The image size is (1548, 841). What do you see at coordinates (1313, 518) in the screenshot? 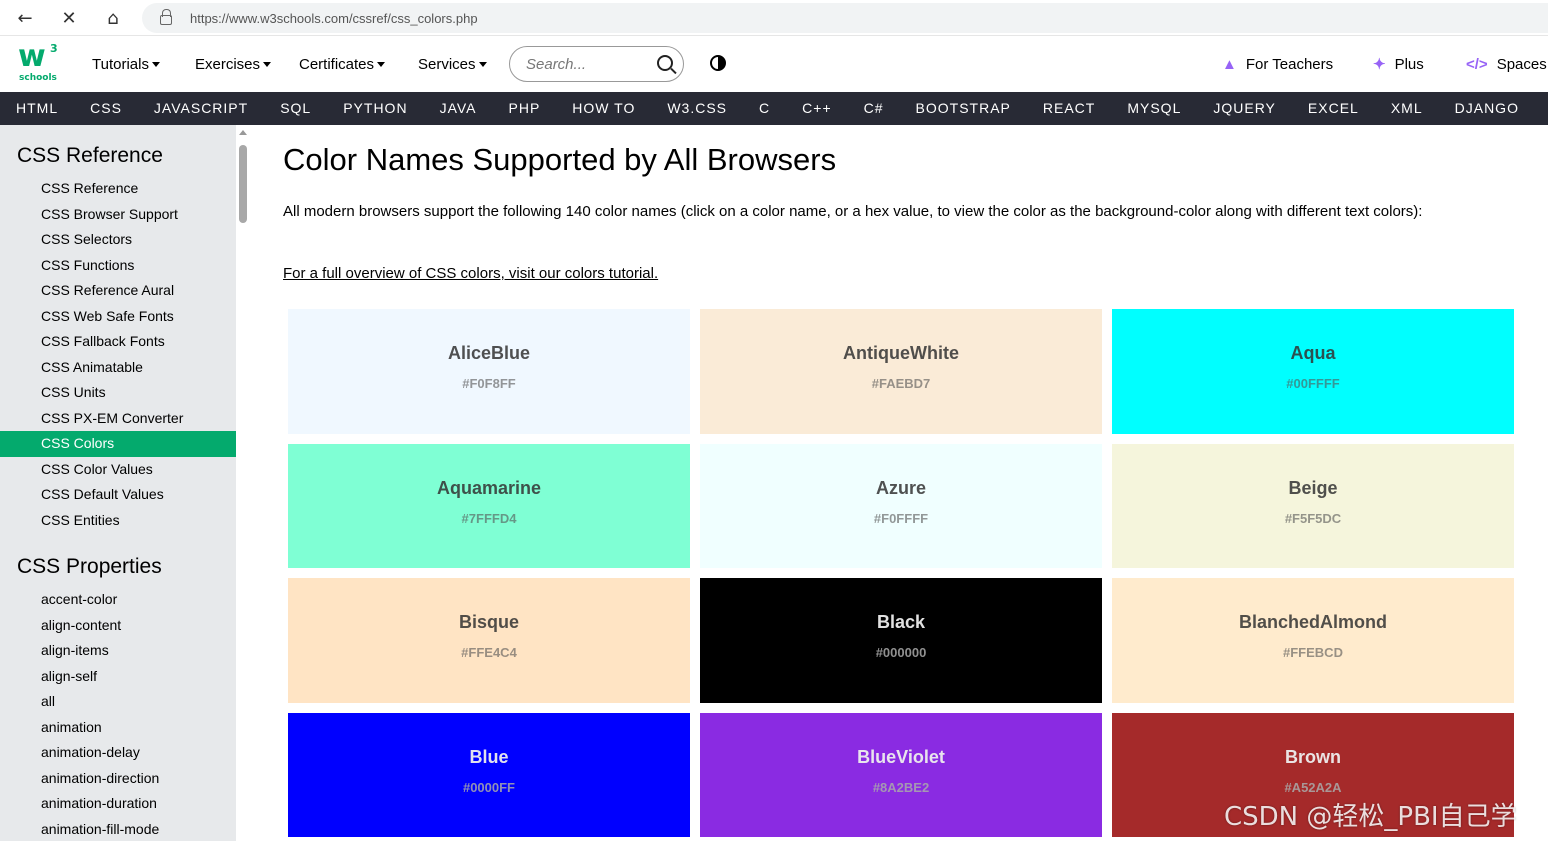
I see `color-hex: #F5F5DC` at bounding box center [1313, 518].